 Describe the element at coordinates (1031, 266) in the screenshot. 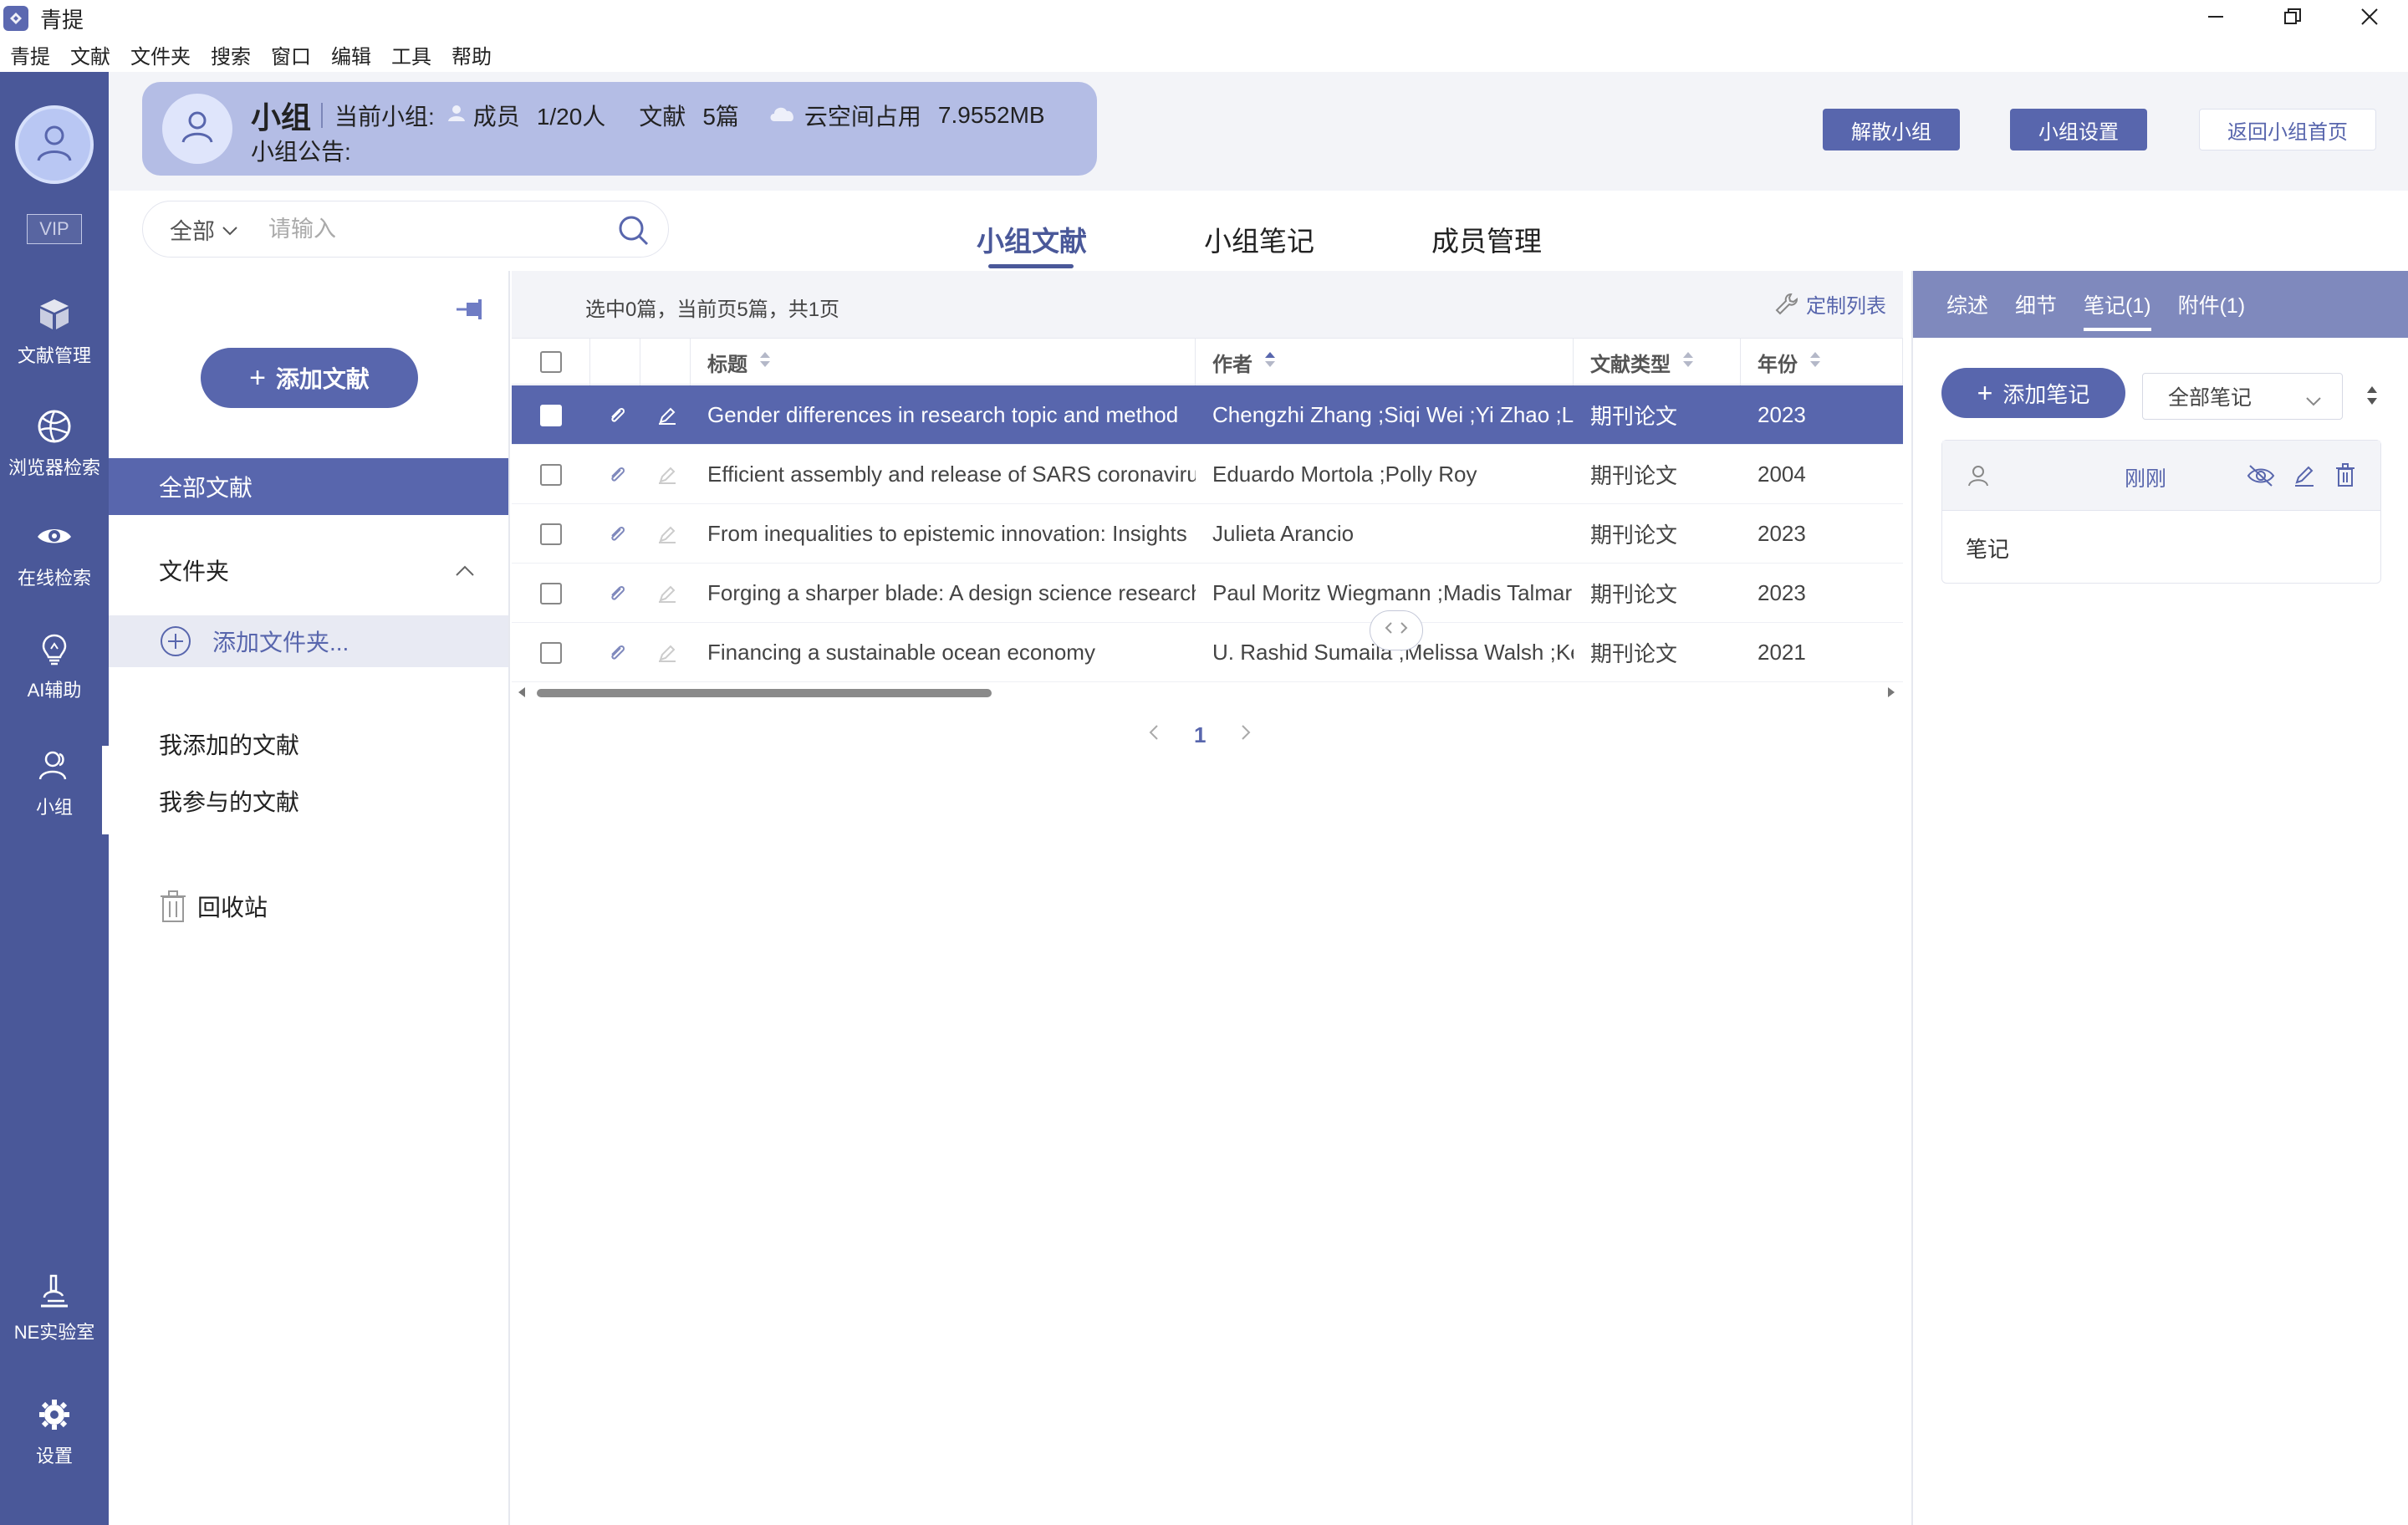

I see `tab-active-underline` at that location.